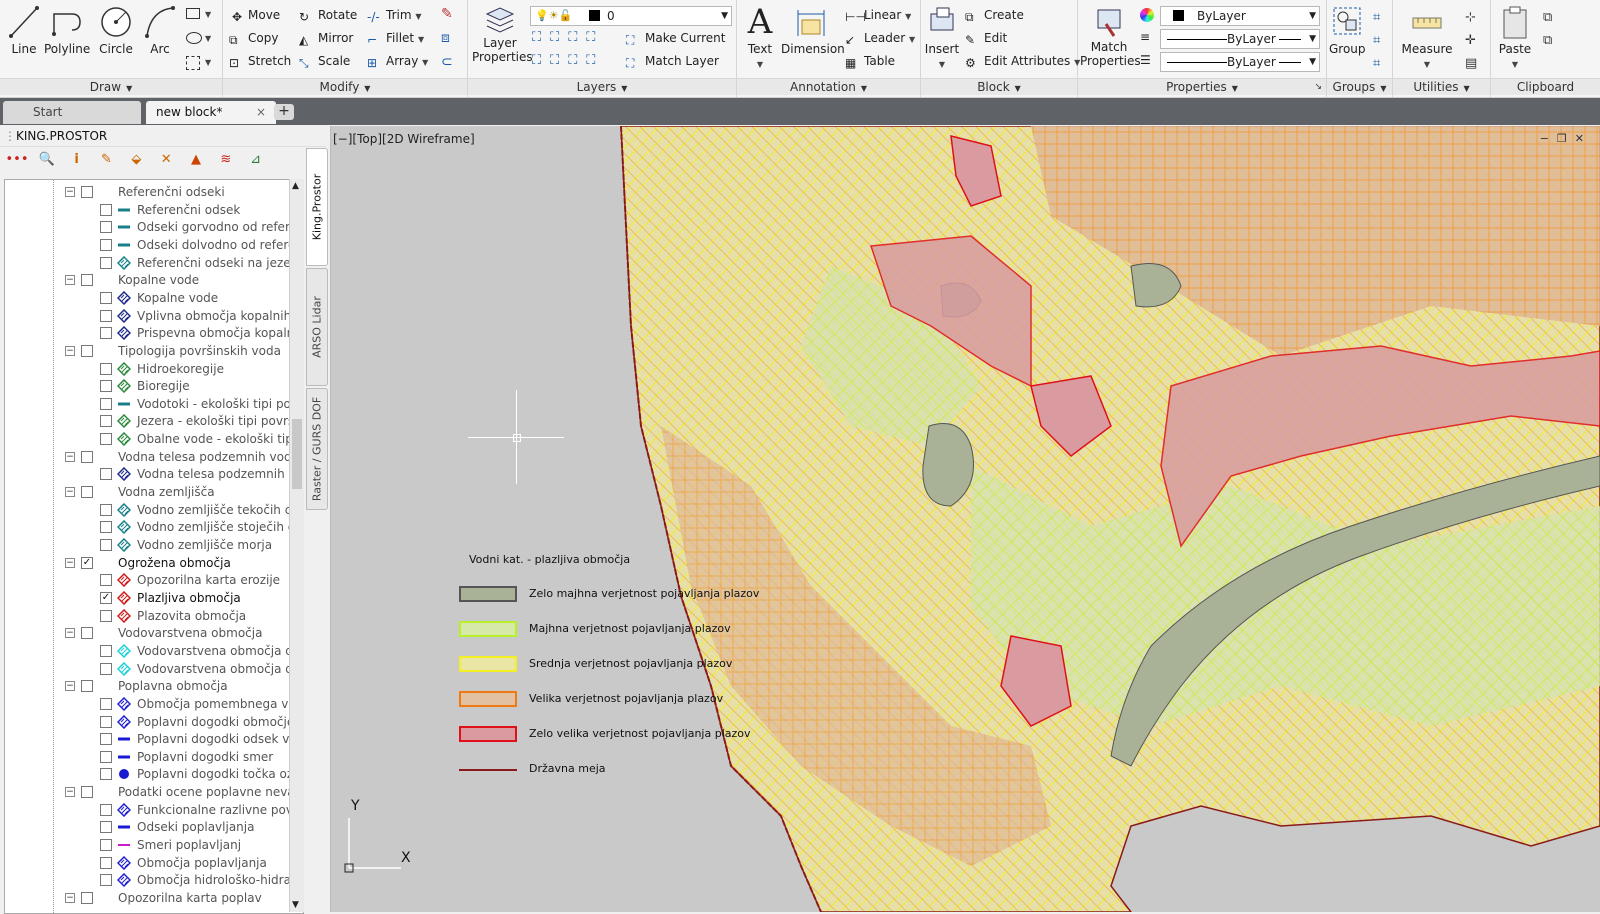 Image resolution: width=1600 pixels, height=914 pixels. Describe the element at coordinates (1547, 29) in the screenshot. I see `clipboard-tools-column: ⧉ ⧉` at that location.